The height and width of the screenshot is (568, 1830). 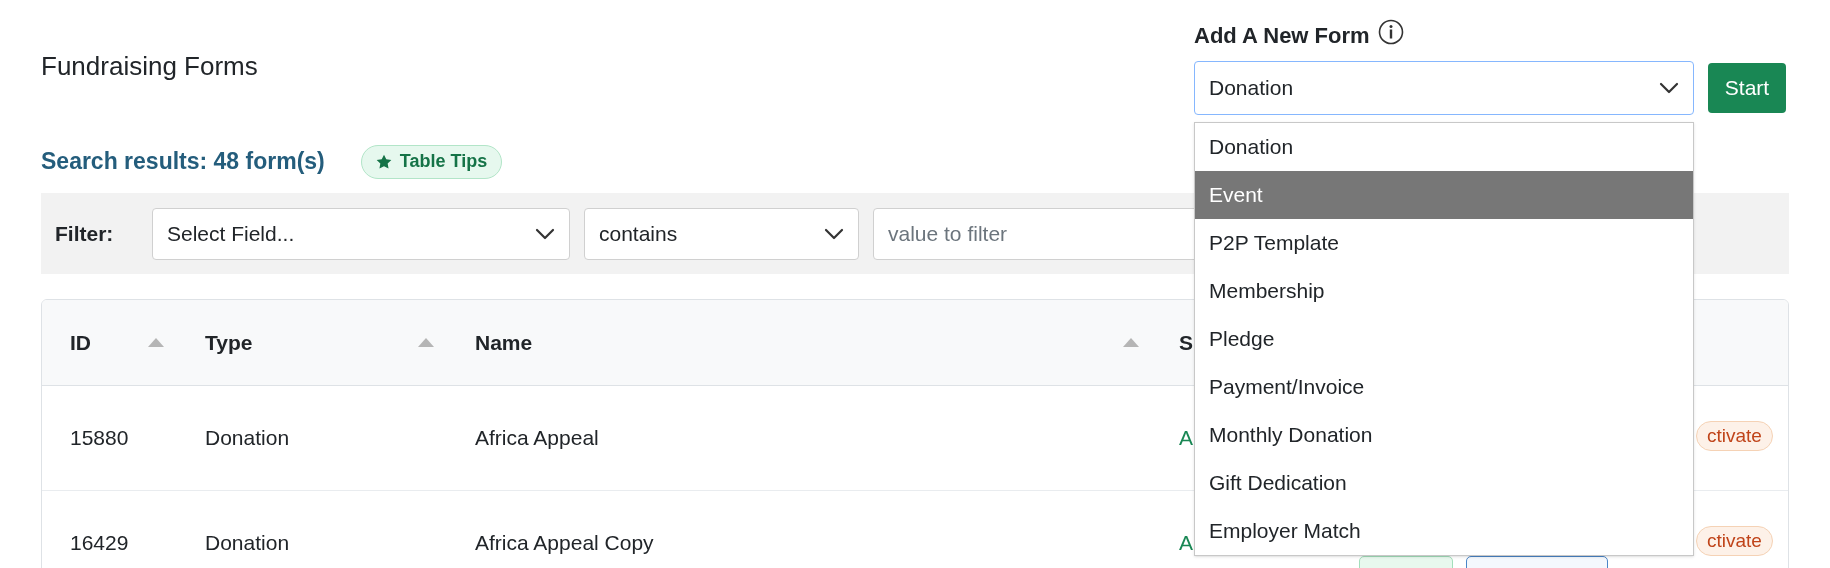 What do you see at coordinates (1444, 88) in the screenshot?
I see `form-type-select: Donation` at bounding box center [1444, 88].